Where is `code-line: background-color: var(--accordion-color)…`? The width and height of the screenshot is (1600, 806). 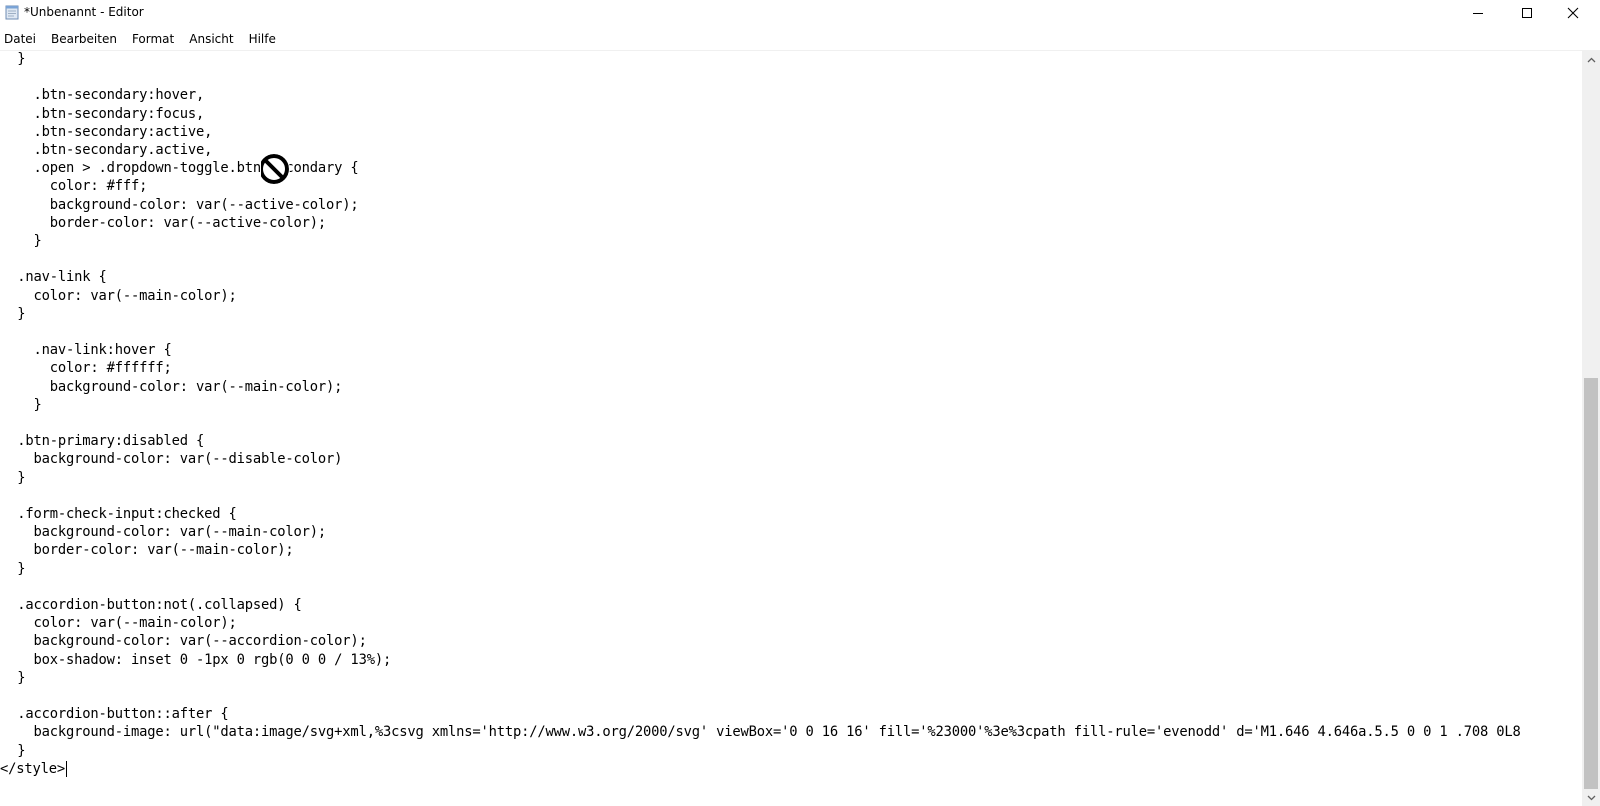 code-line: background-color: var(--accordion-color)… is located at coordinates (184, 641).